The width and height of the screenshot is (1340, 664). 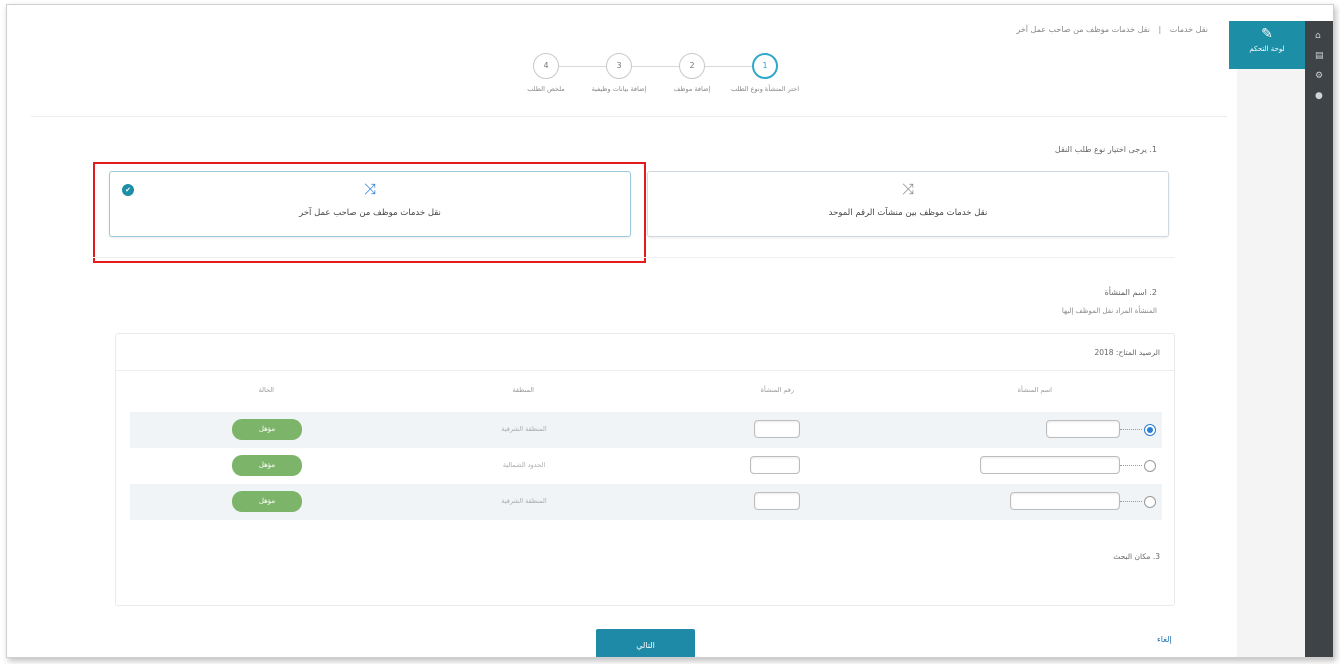 What do you see at coordinates (645, 643) in the screenshot?
I see `next-button: التالي` at bounding box center [645, 643].